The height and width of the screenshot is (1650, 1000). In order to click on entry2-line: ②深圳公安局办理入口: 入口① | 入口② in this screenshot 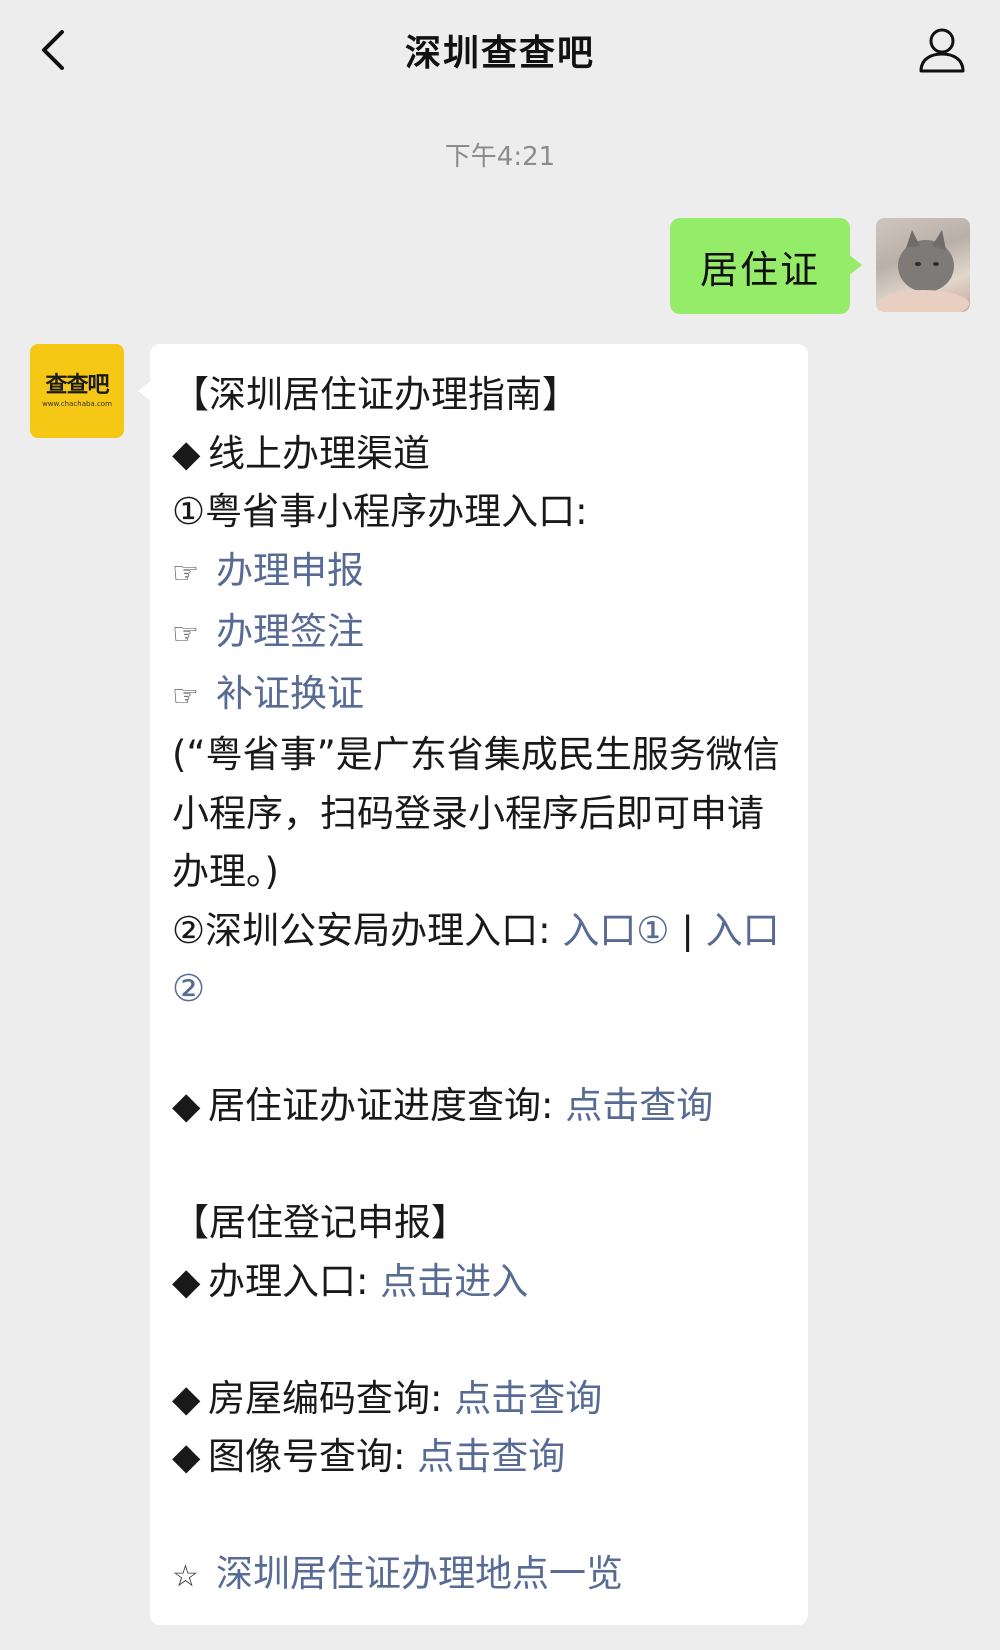, I will do `click(476, 959)`.